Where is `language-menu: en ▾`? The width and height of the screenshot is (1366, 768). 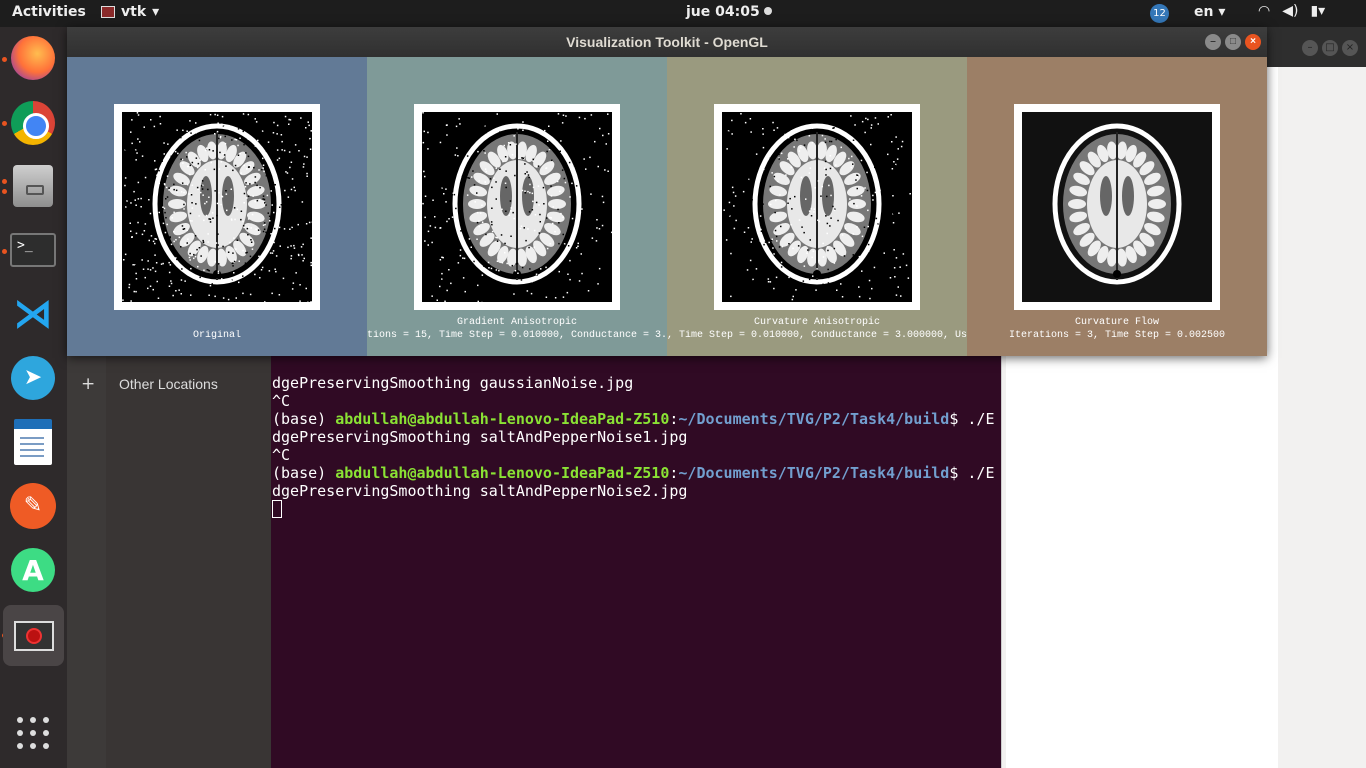
language-menu: en ▾ is located at coordinates (1209, 12).